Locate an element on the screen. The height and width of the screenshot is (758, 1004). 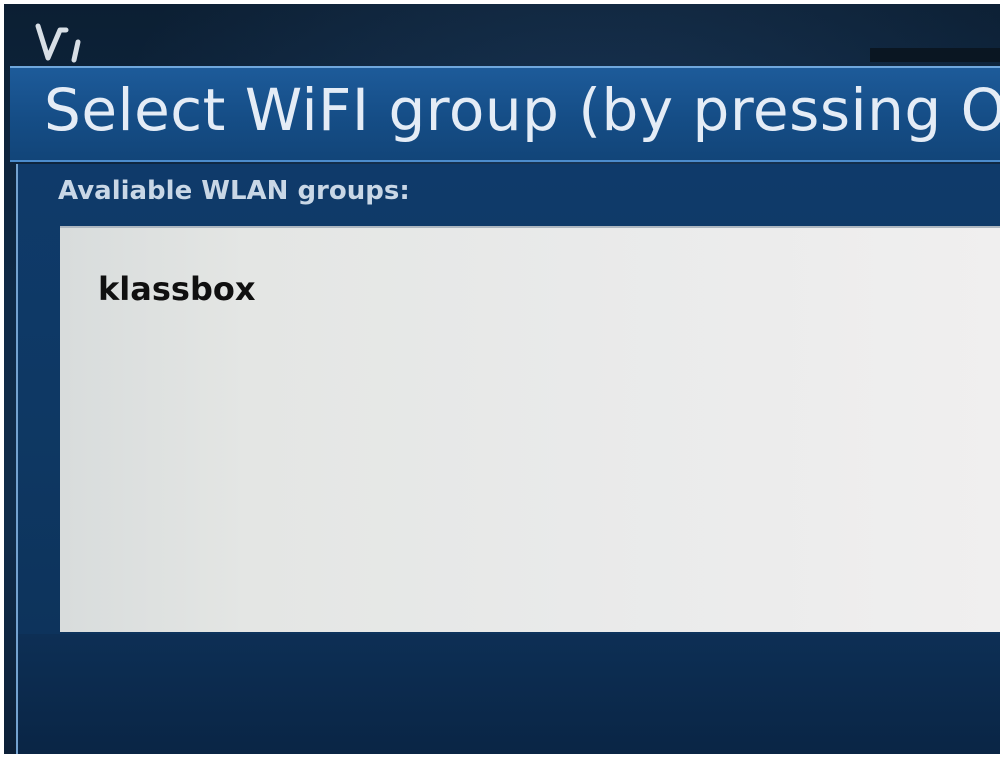
panel-left-border is located at coordinates (17, 459).